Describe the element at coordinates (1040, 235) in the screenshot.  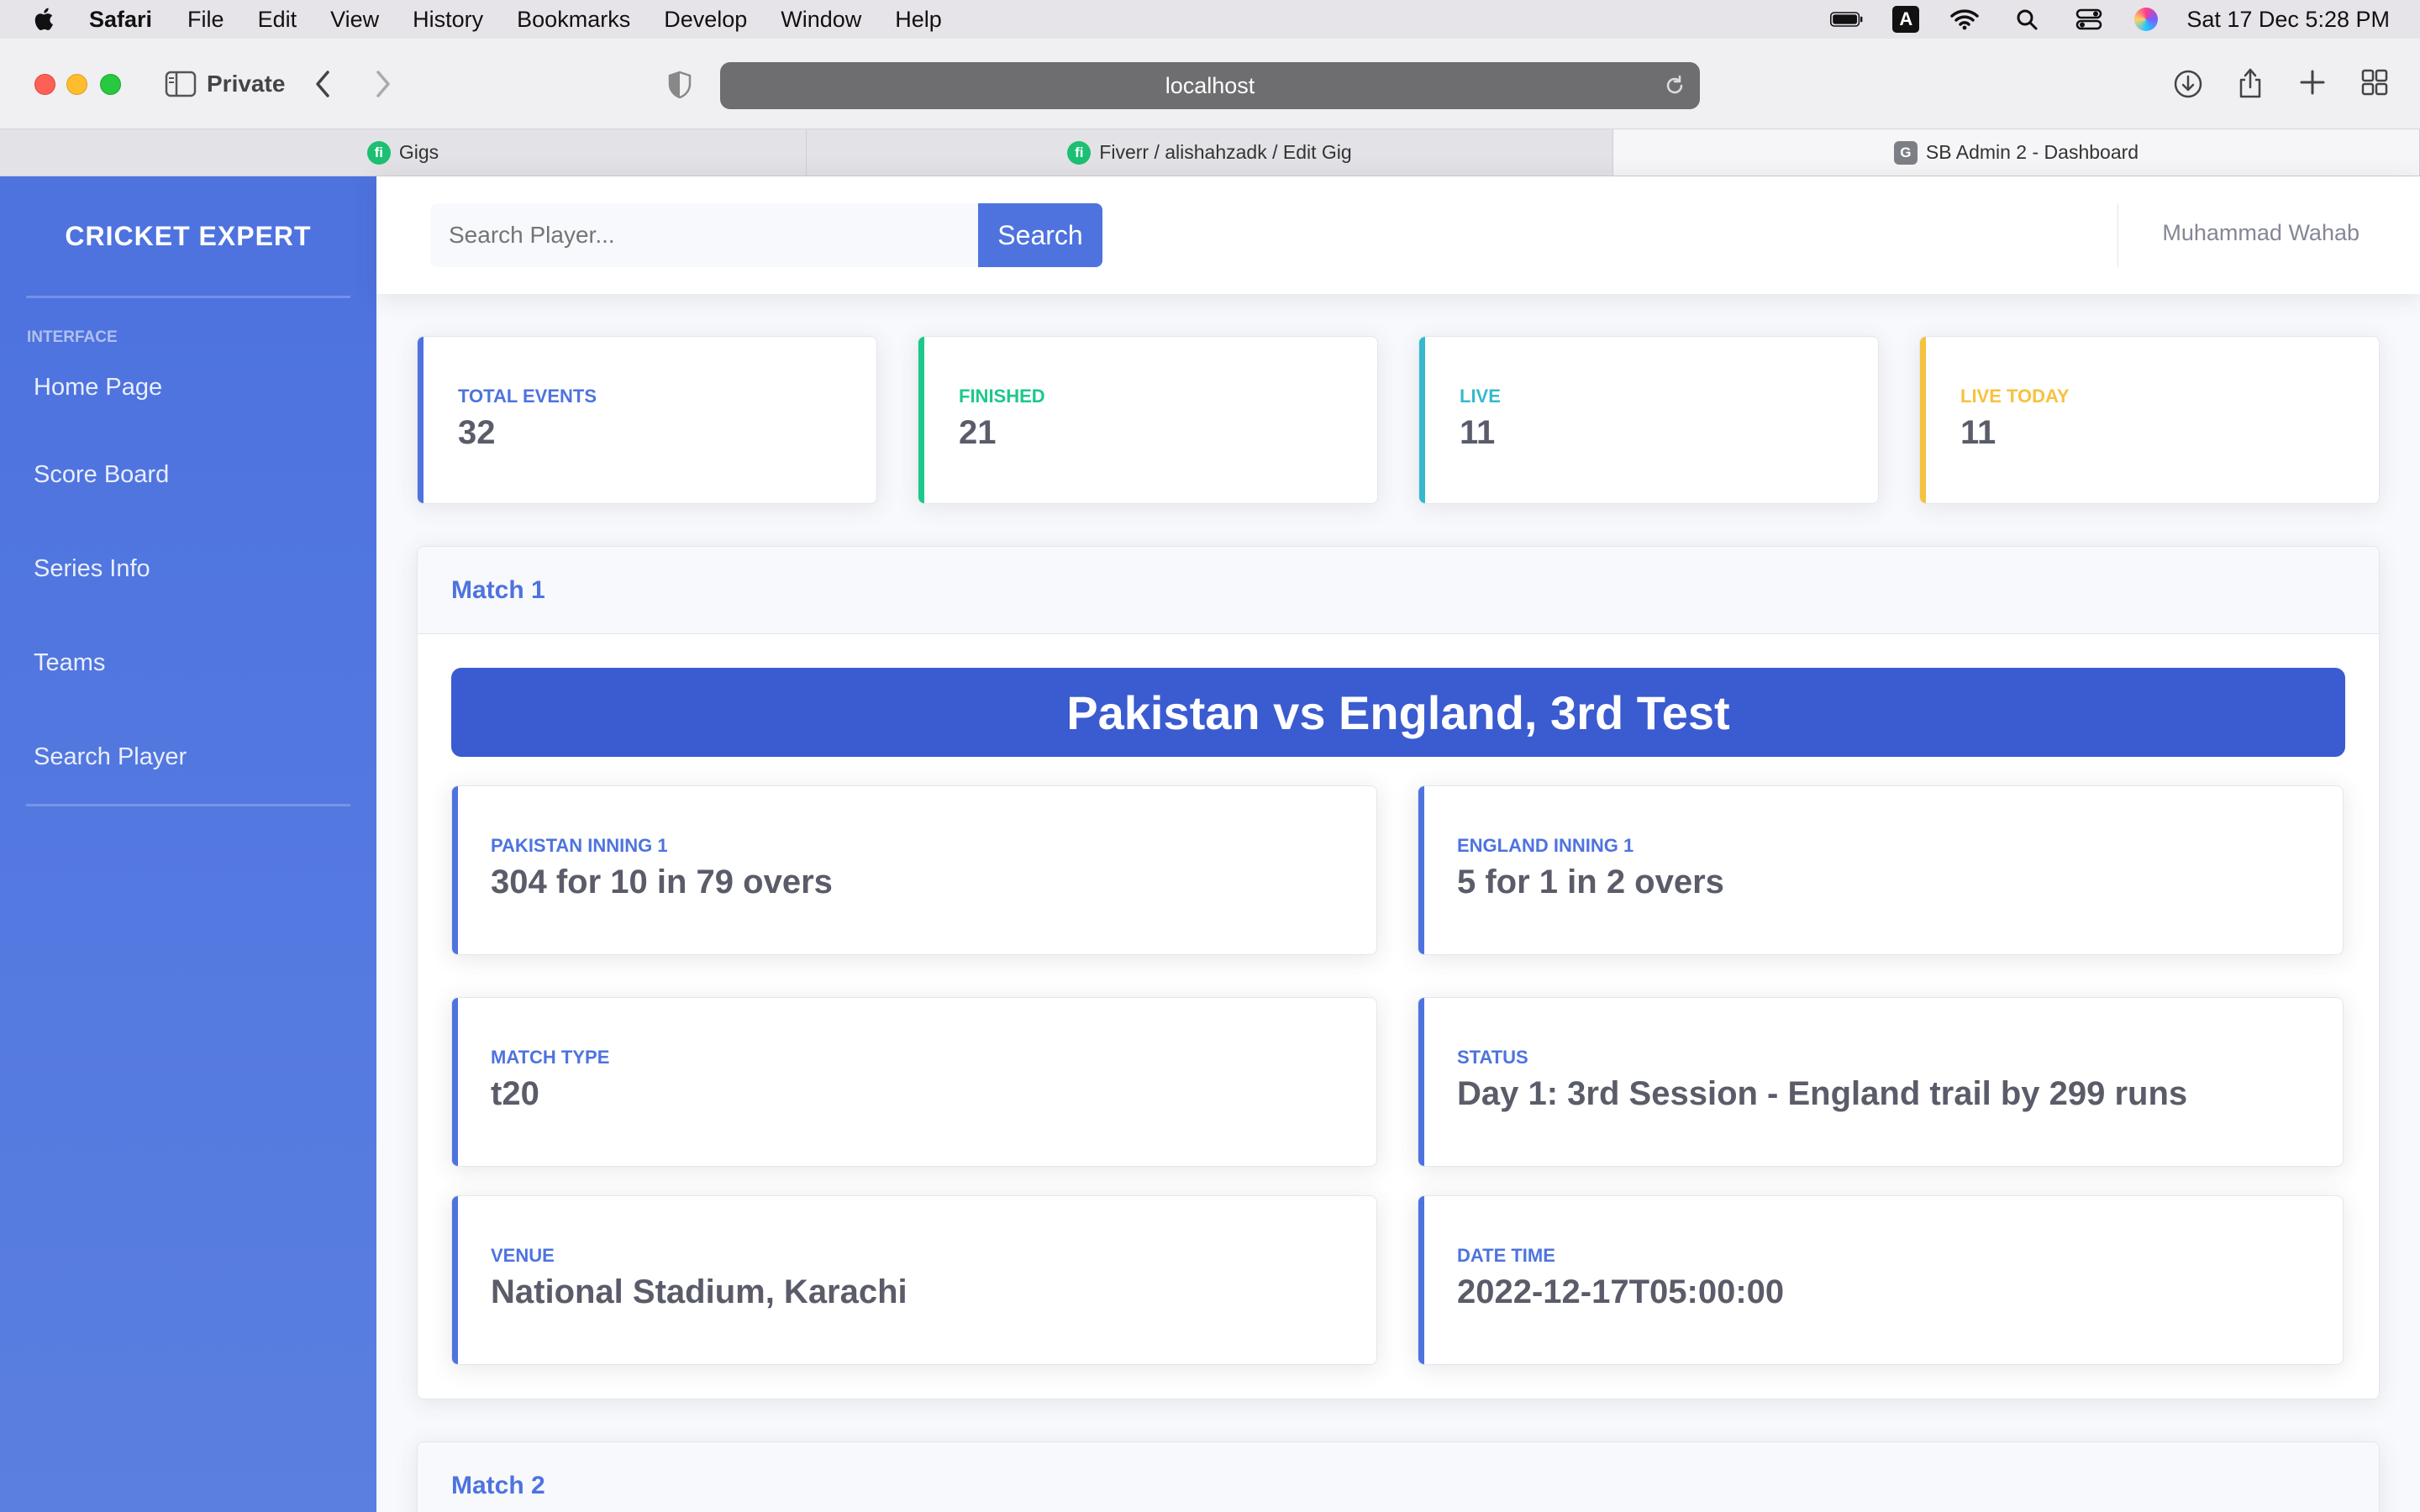
I see `search-button: Search` at that location.